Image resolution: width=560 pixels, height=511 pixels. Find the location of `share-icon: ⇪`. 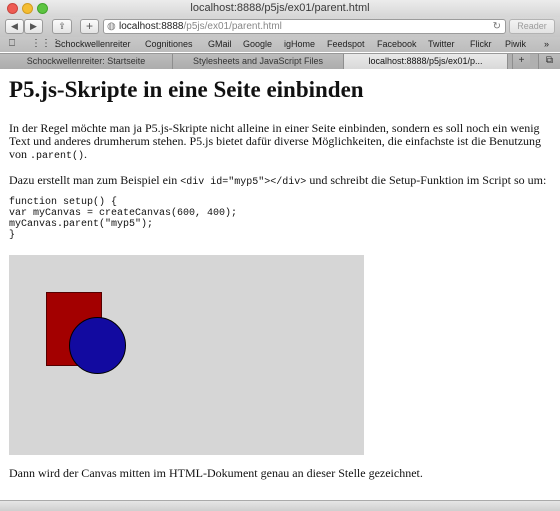

share-icon: ⇪ is located at coordinates (62, 26).